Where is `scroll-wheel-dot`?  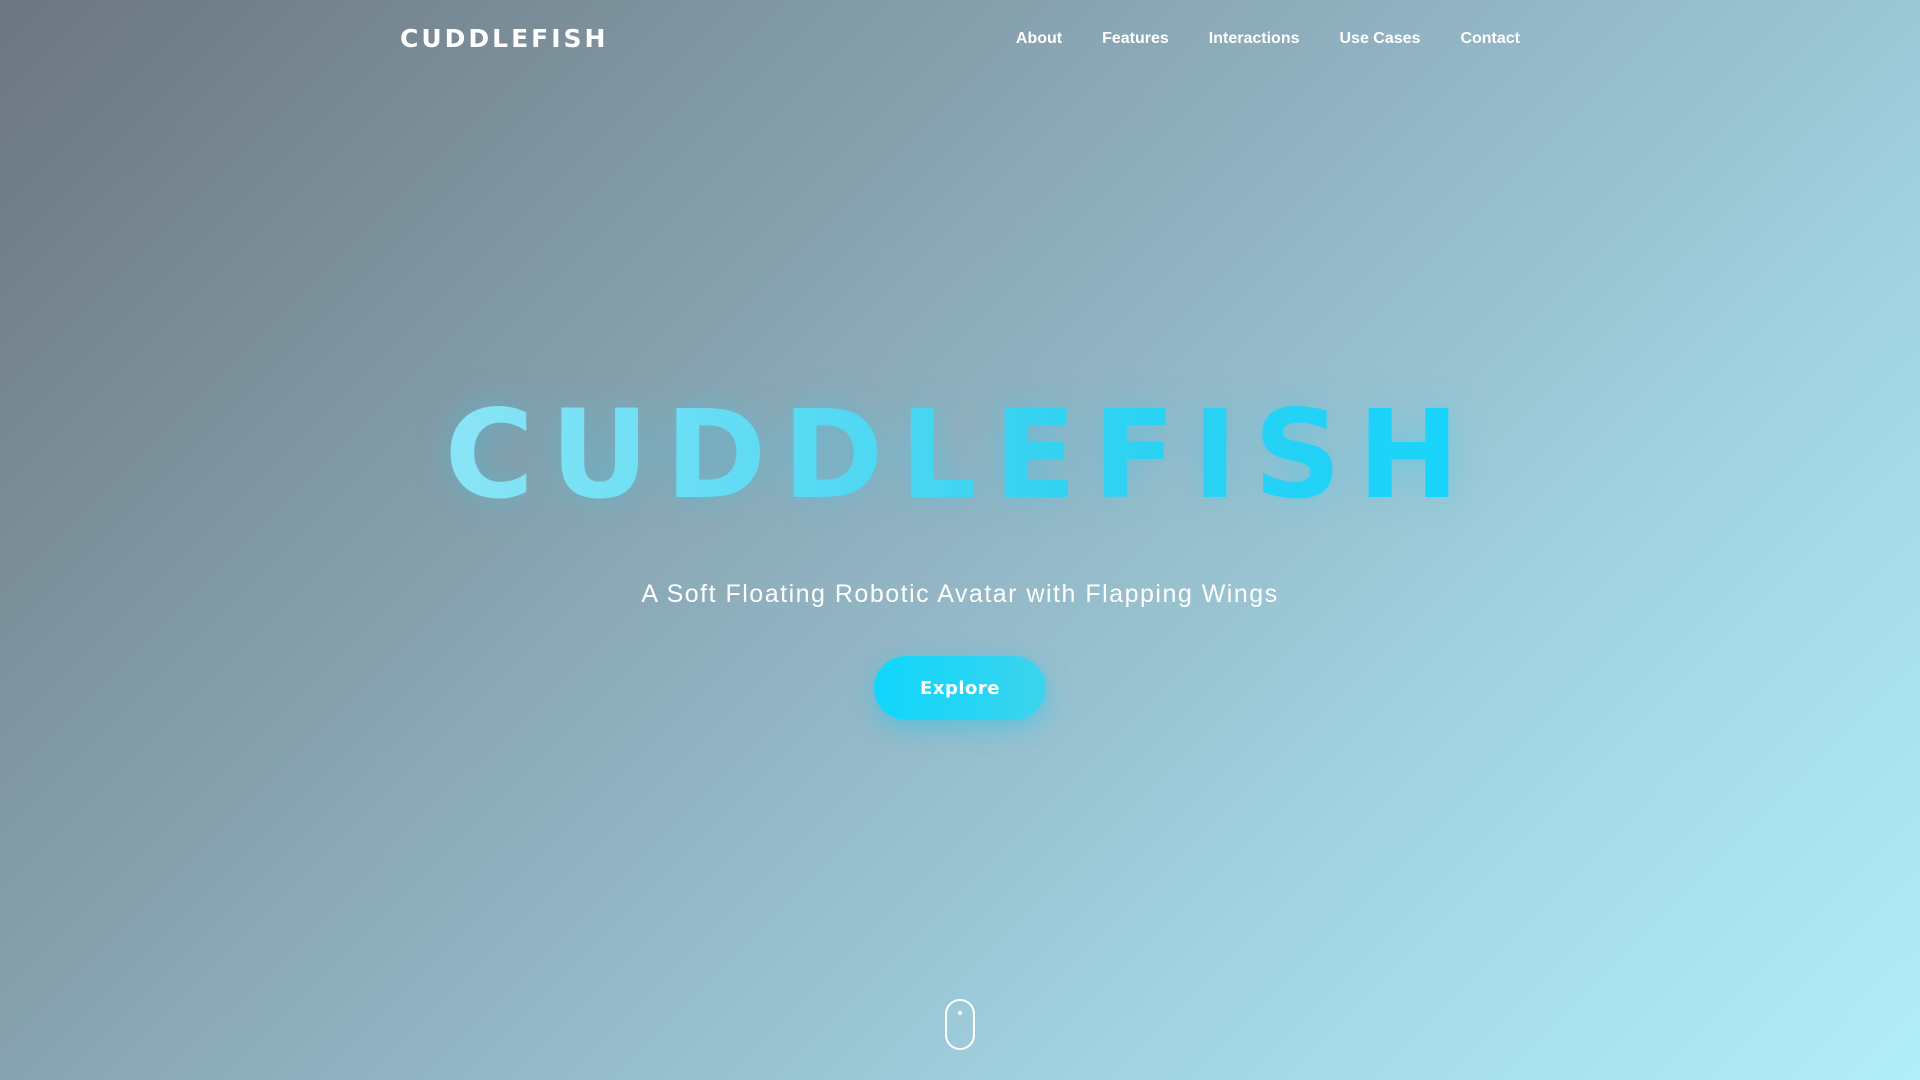 scroll-wheel-dot is located at coordinates (960, 1013).